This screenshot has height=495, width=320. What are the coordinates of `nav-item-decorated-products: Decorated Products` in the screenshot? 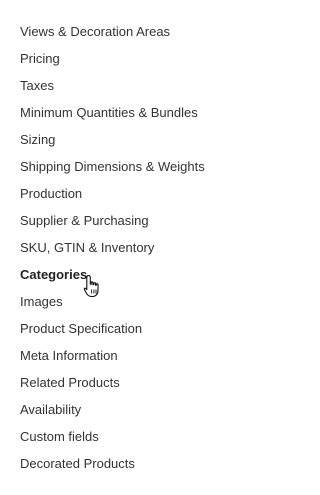 It's located at (120, 468).